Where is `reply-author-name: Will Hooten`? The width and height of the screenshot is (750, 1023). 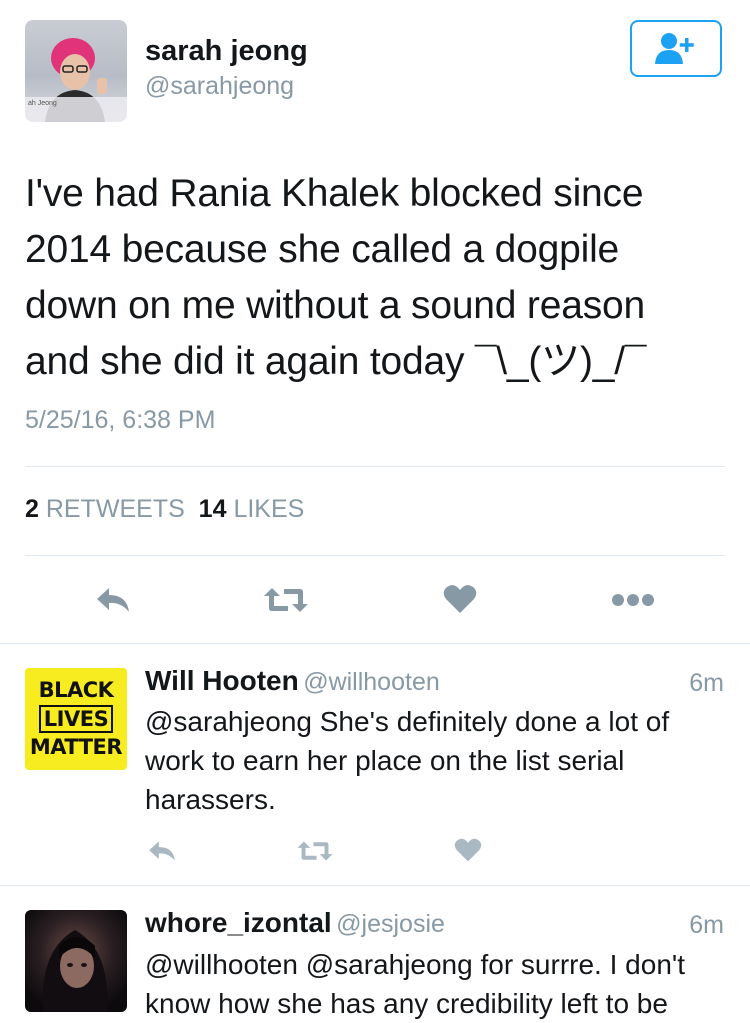 reply-author-name: Will Hooten is located at coordinates (222, 680).